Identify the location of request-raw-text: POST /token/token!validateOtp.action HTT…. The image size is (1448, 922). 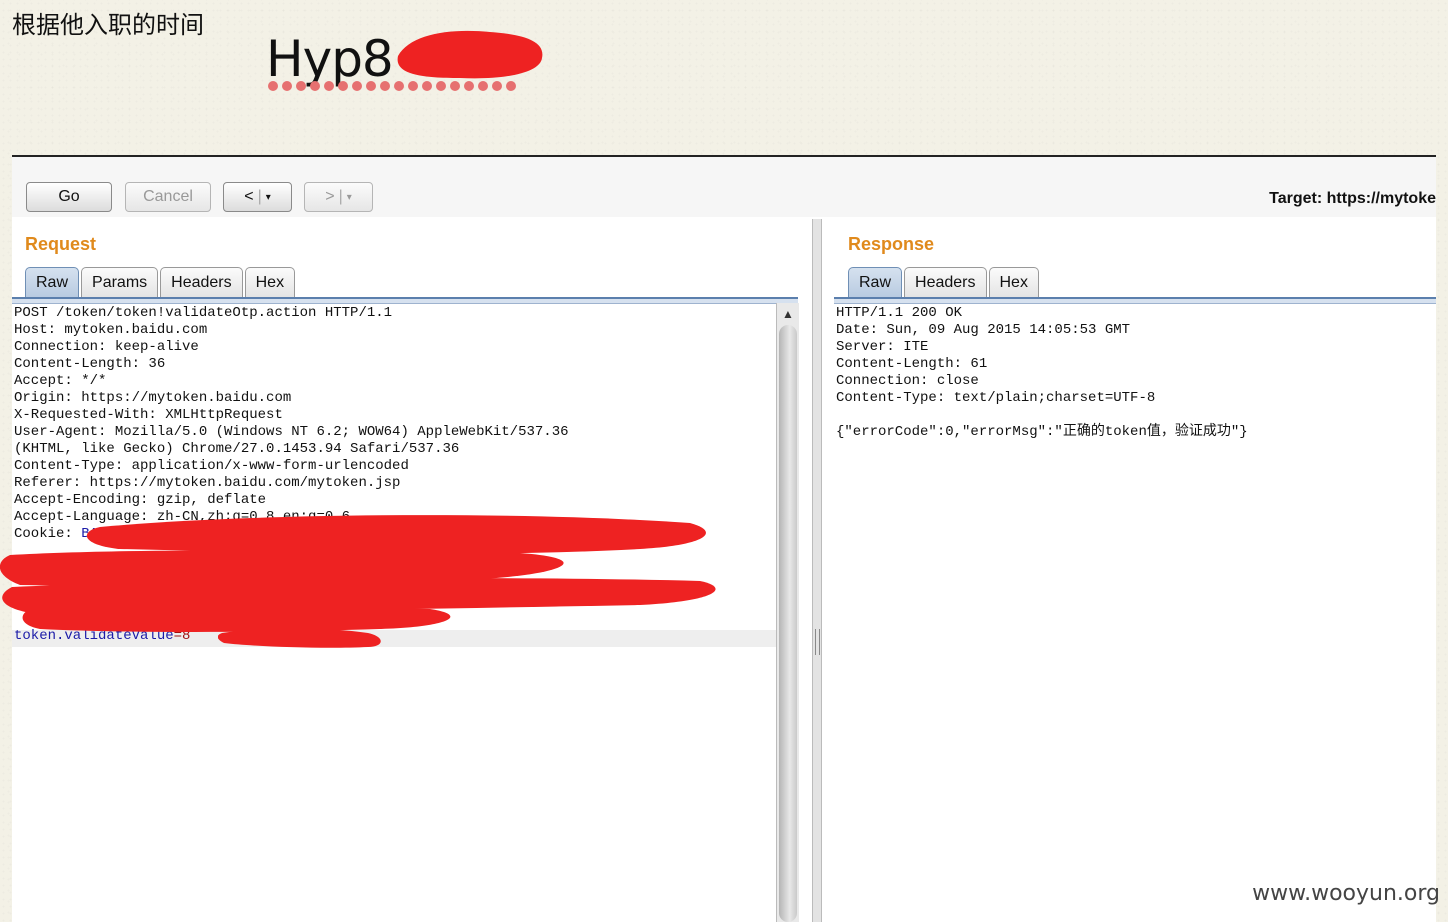
(304, 475).